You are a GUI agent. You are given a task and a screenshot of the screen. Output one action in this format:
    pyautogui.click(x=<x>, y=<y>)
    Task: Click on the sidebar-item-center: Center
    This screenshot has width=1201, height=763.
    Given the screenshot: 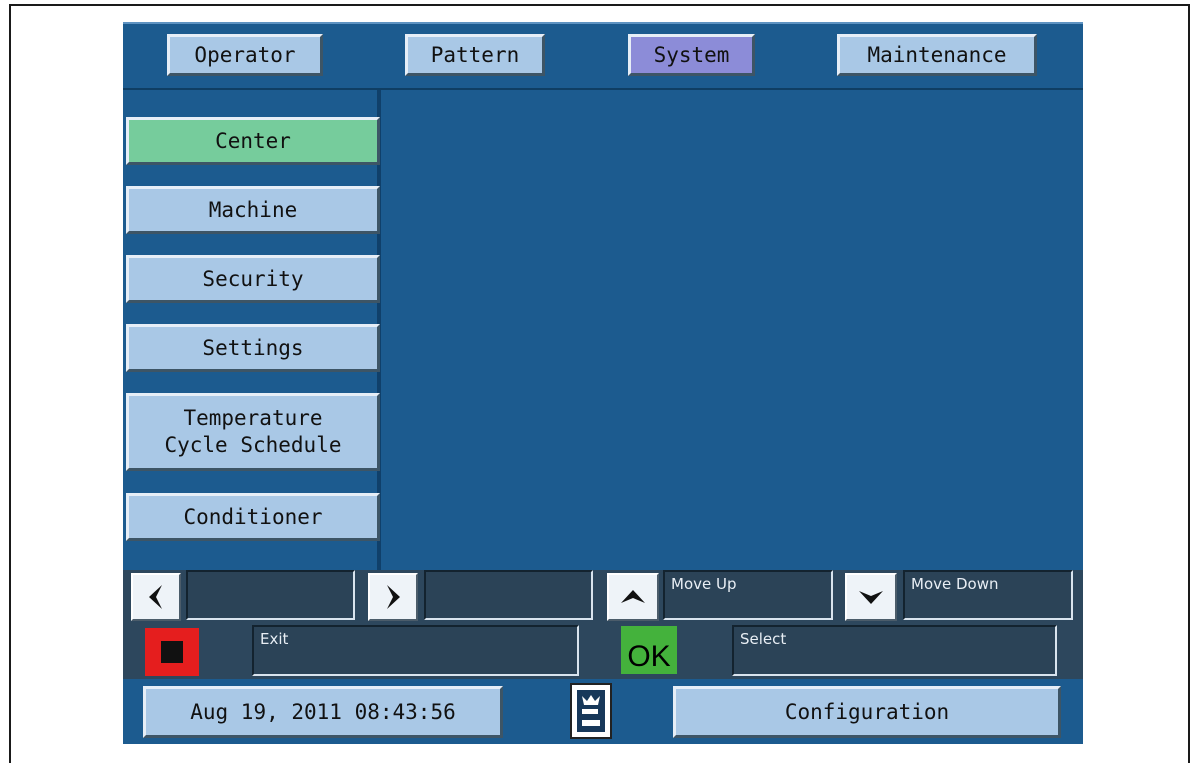 What is the action you would take?
    pyautogui.click(x=253, y=141)
    